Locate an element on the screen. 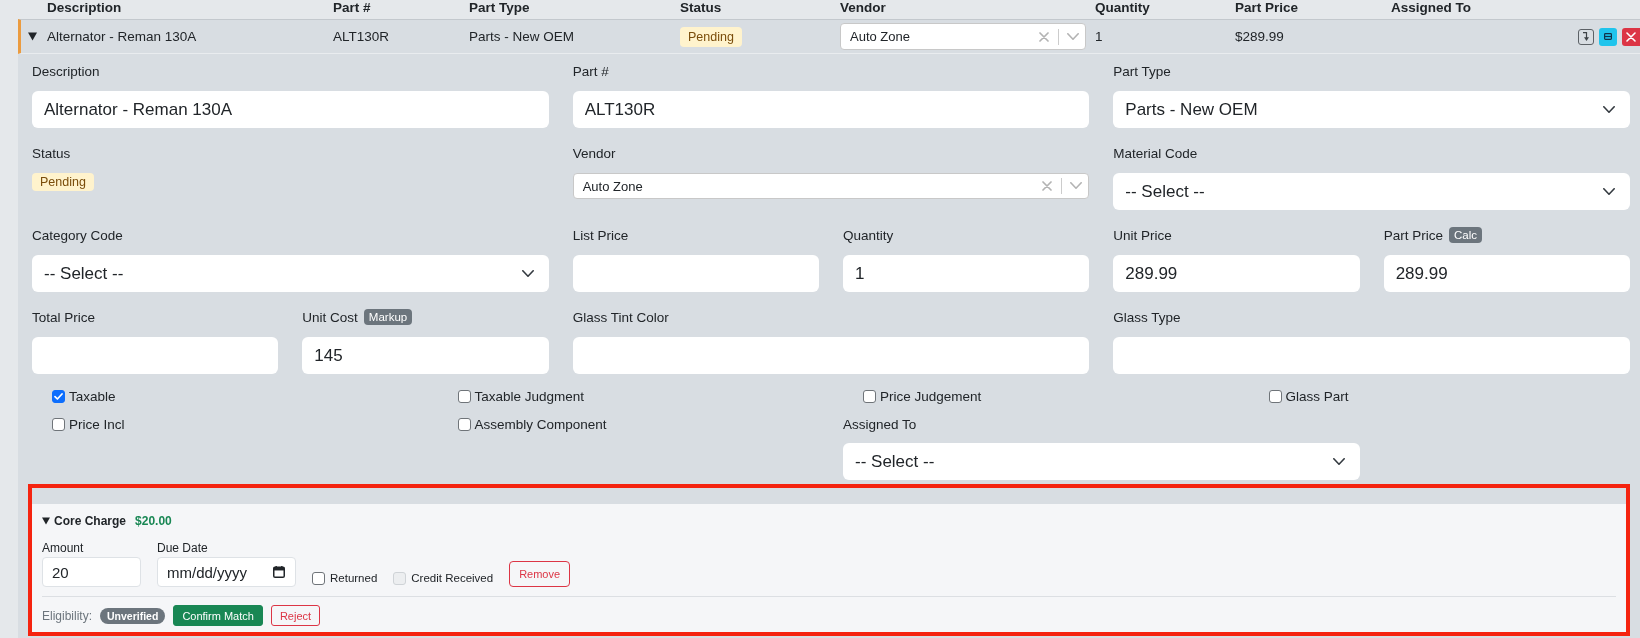  field-label: Assigned To is located at coordinates (880, 424).